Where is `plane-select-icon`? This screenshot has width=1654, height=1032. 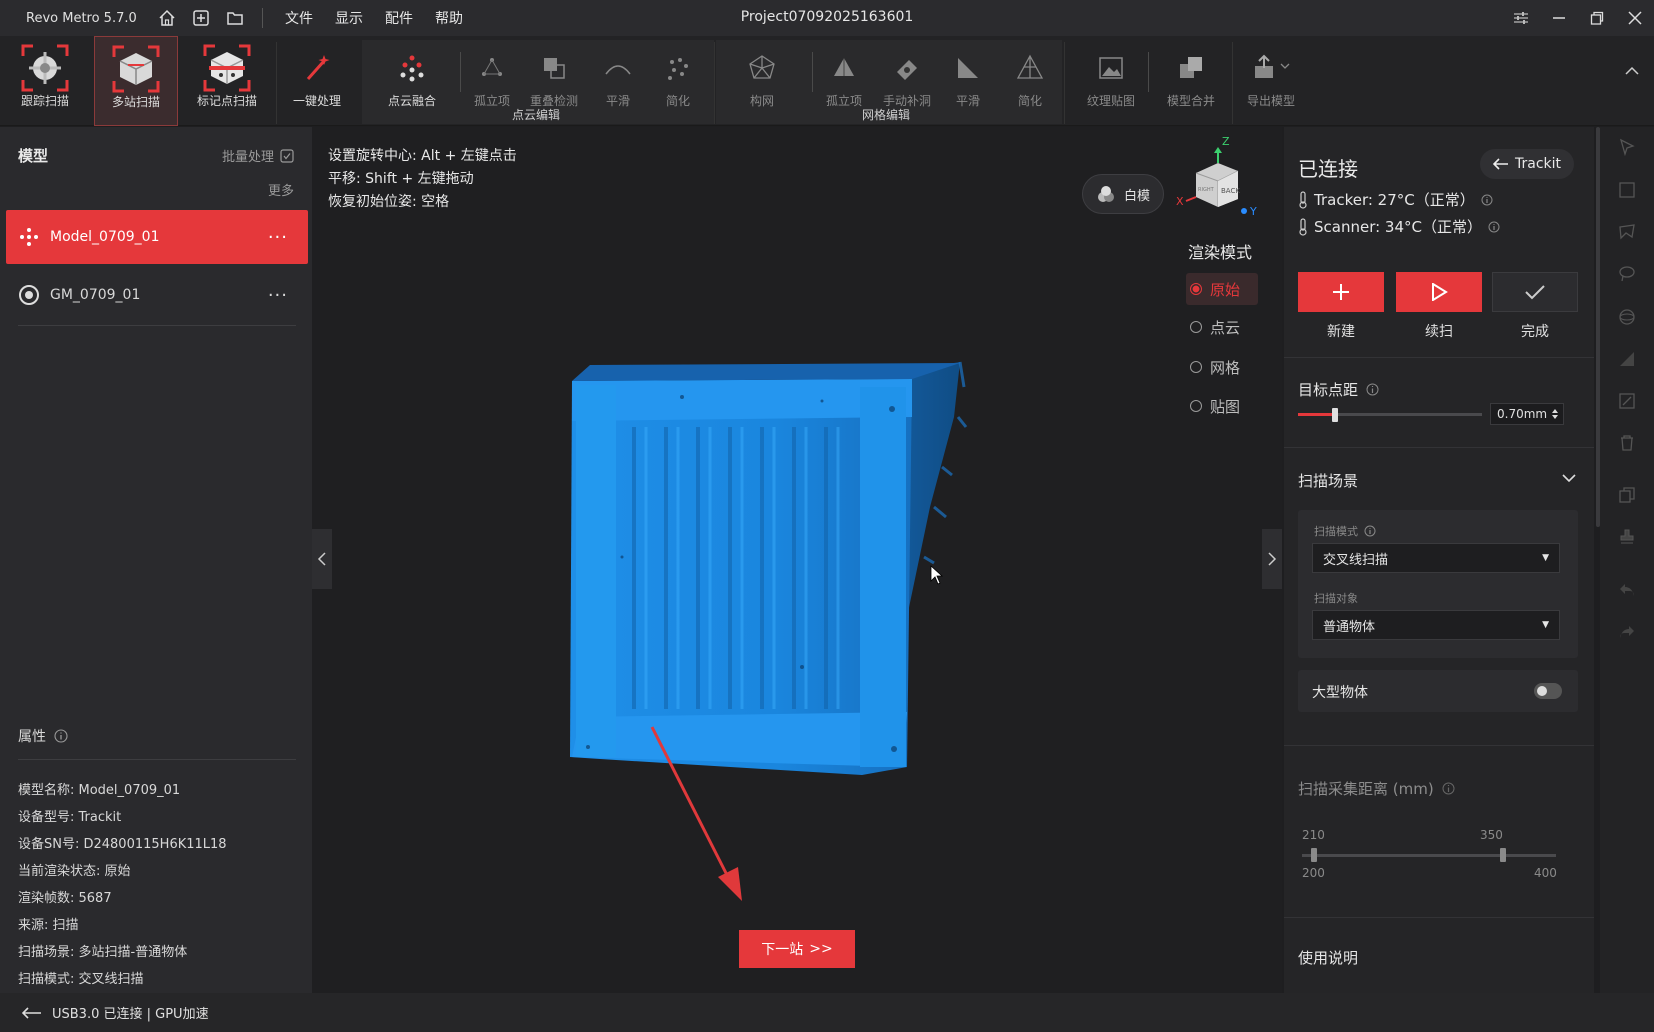 plane-select-icon is located at coordinates (1627, 359).